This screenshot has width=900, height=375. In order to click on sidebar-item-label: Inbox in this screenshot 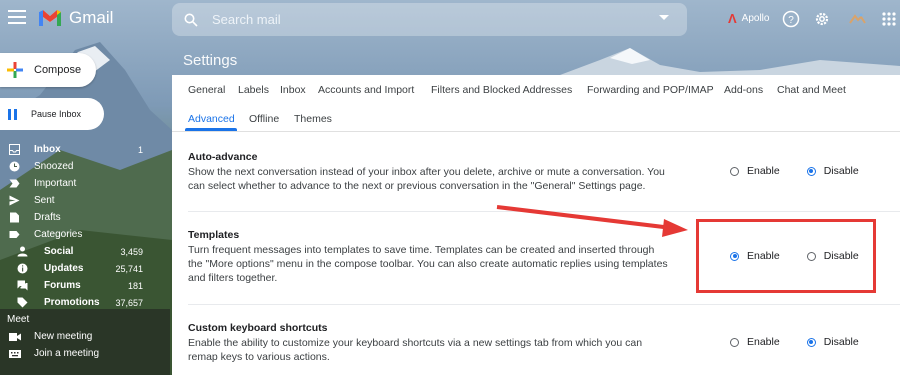, I will do `click(47, 149)`.